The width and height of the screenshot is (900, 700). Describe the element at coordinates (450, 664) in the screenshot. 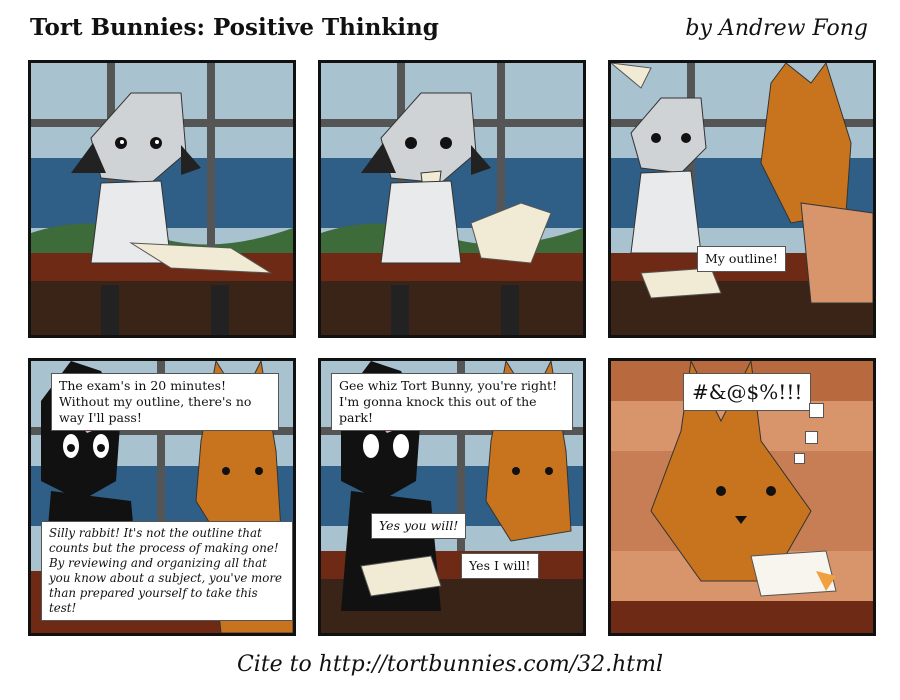

I see `cite-text: Cite to http://tortbunnies.com/32.html` at that location.